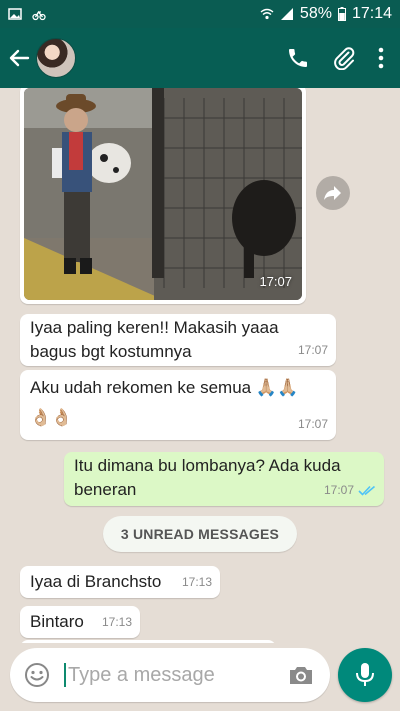 Image resolution: width=400 pixels, height=711 pixels. Describe the element at coordinates (37, 675) in the screenshot. I see `emoji-icon` at that location.